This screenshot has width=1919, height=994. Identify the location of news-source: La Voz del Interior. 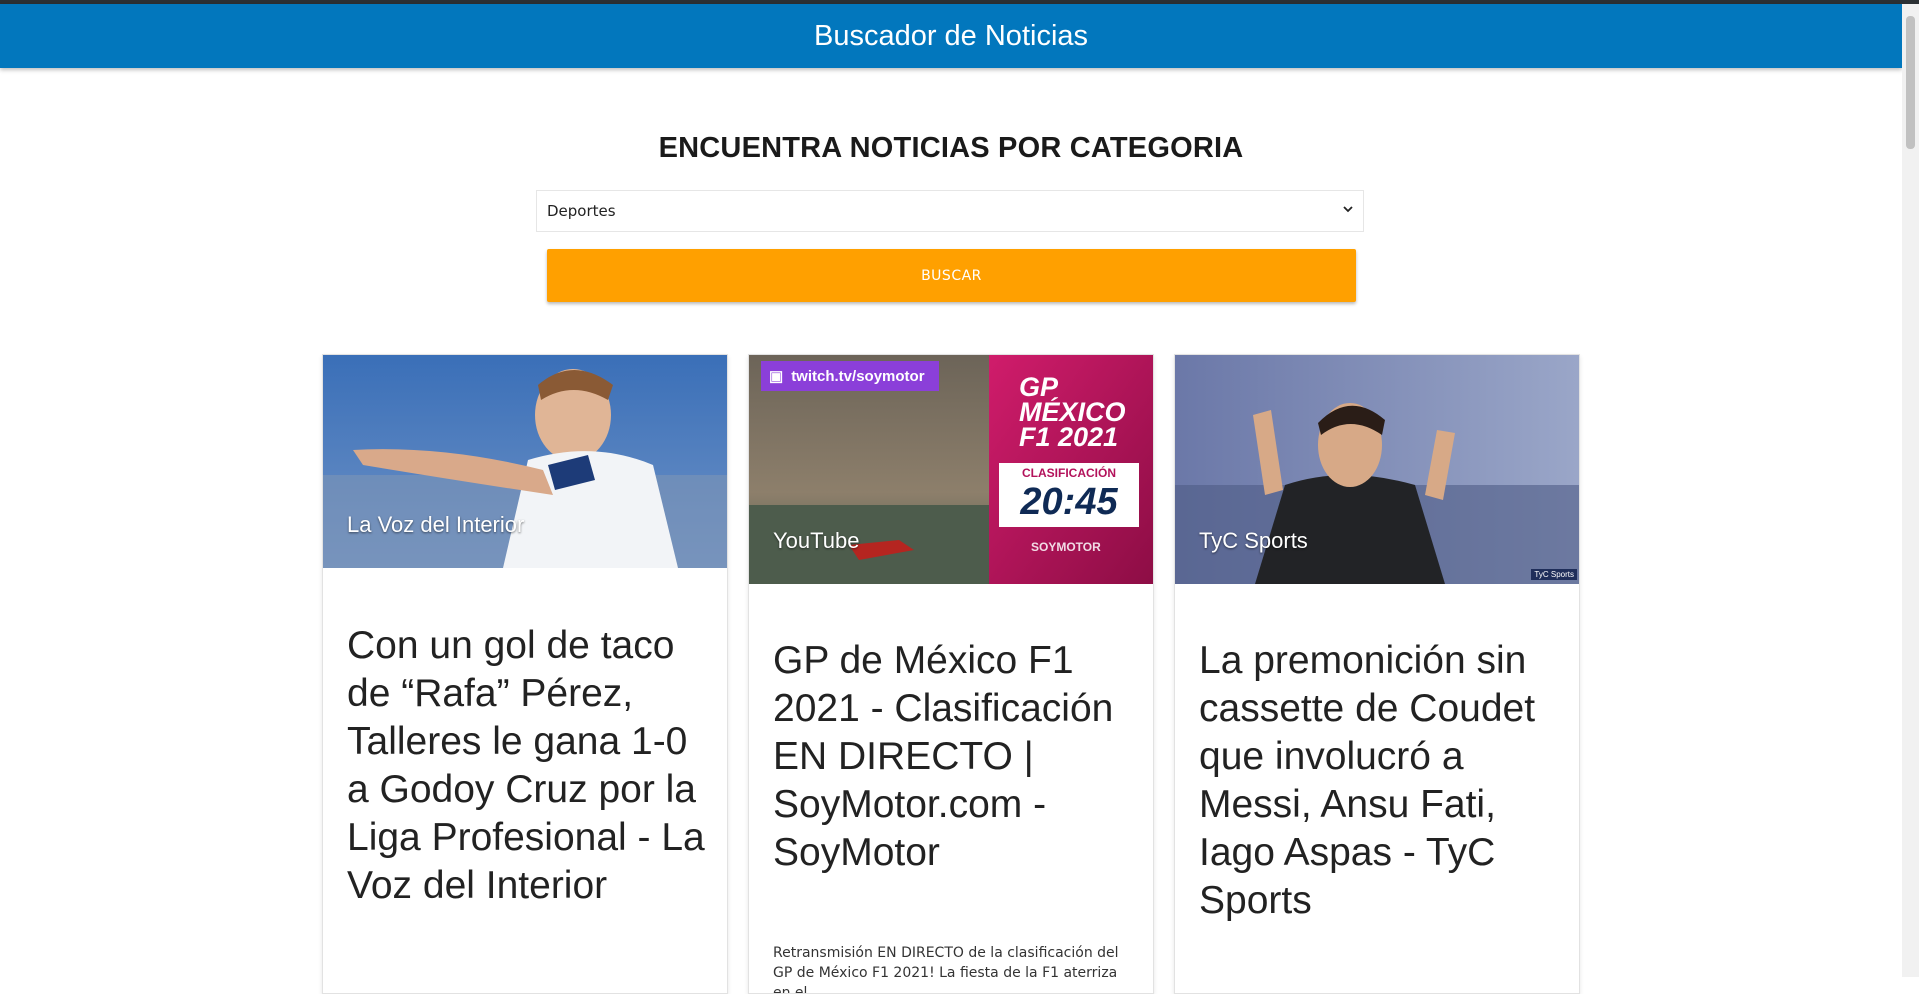
(436, 524).